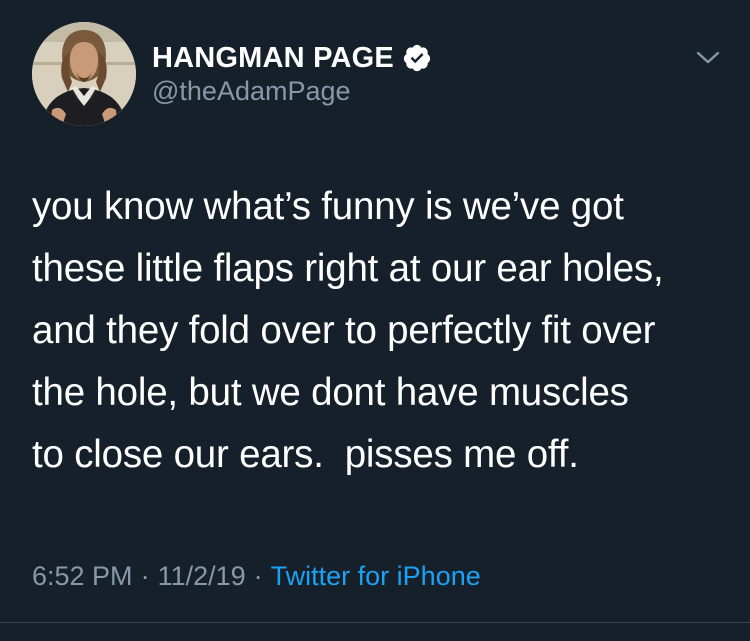 The height and width of the screenshot is (641, 750). What do you see at coordinates (417, 58) in the screenshot?
I see `verified-badge-icon` at bounding box center [417, 58].